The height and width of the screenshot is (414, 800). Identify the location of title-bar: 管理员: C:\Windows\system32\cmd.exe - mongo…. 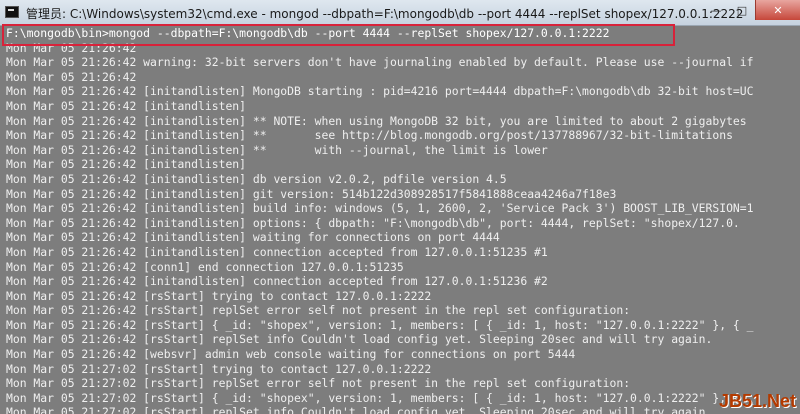
(400, 13).